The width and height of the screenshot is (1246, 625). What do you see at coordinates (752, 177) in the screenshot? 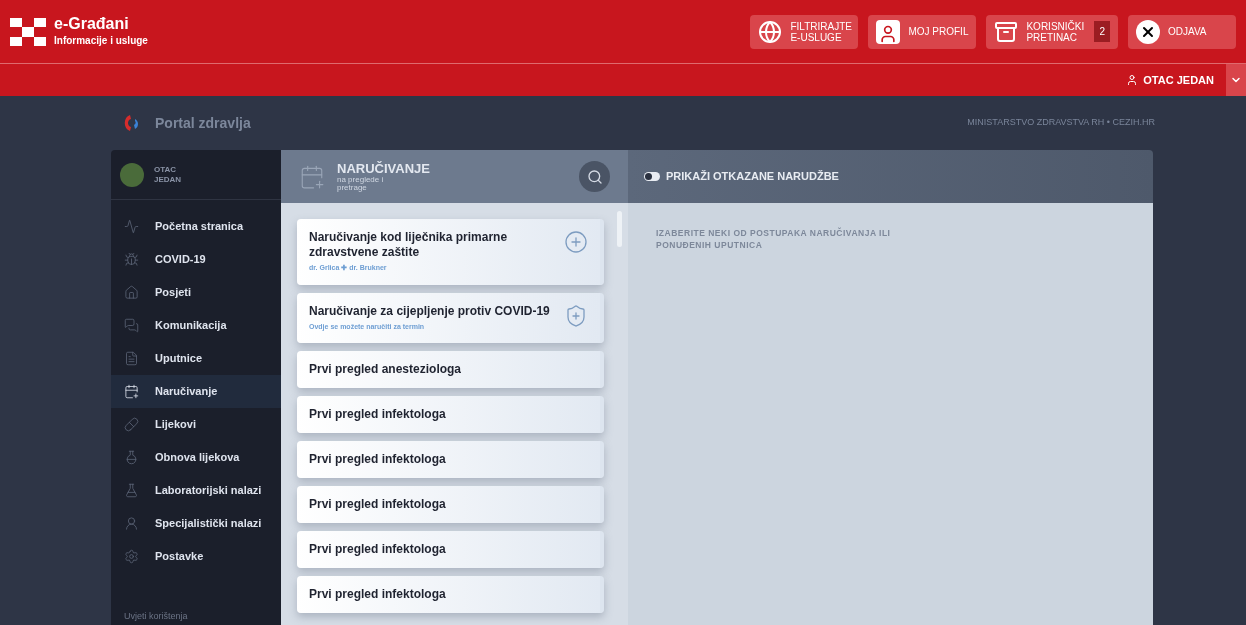
I see `toggle-label: PRIKAŽI OTKAZANE NARUDŽBE` at bounding box center [752, 177].